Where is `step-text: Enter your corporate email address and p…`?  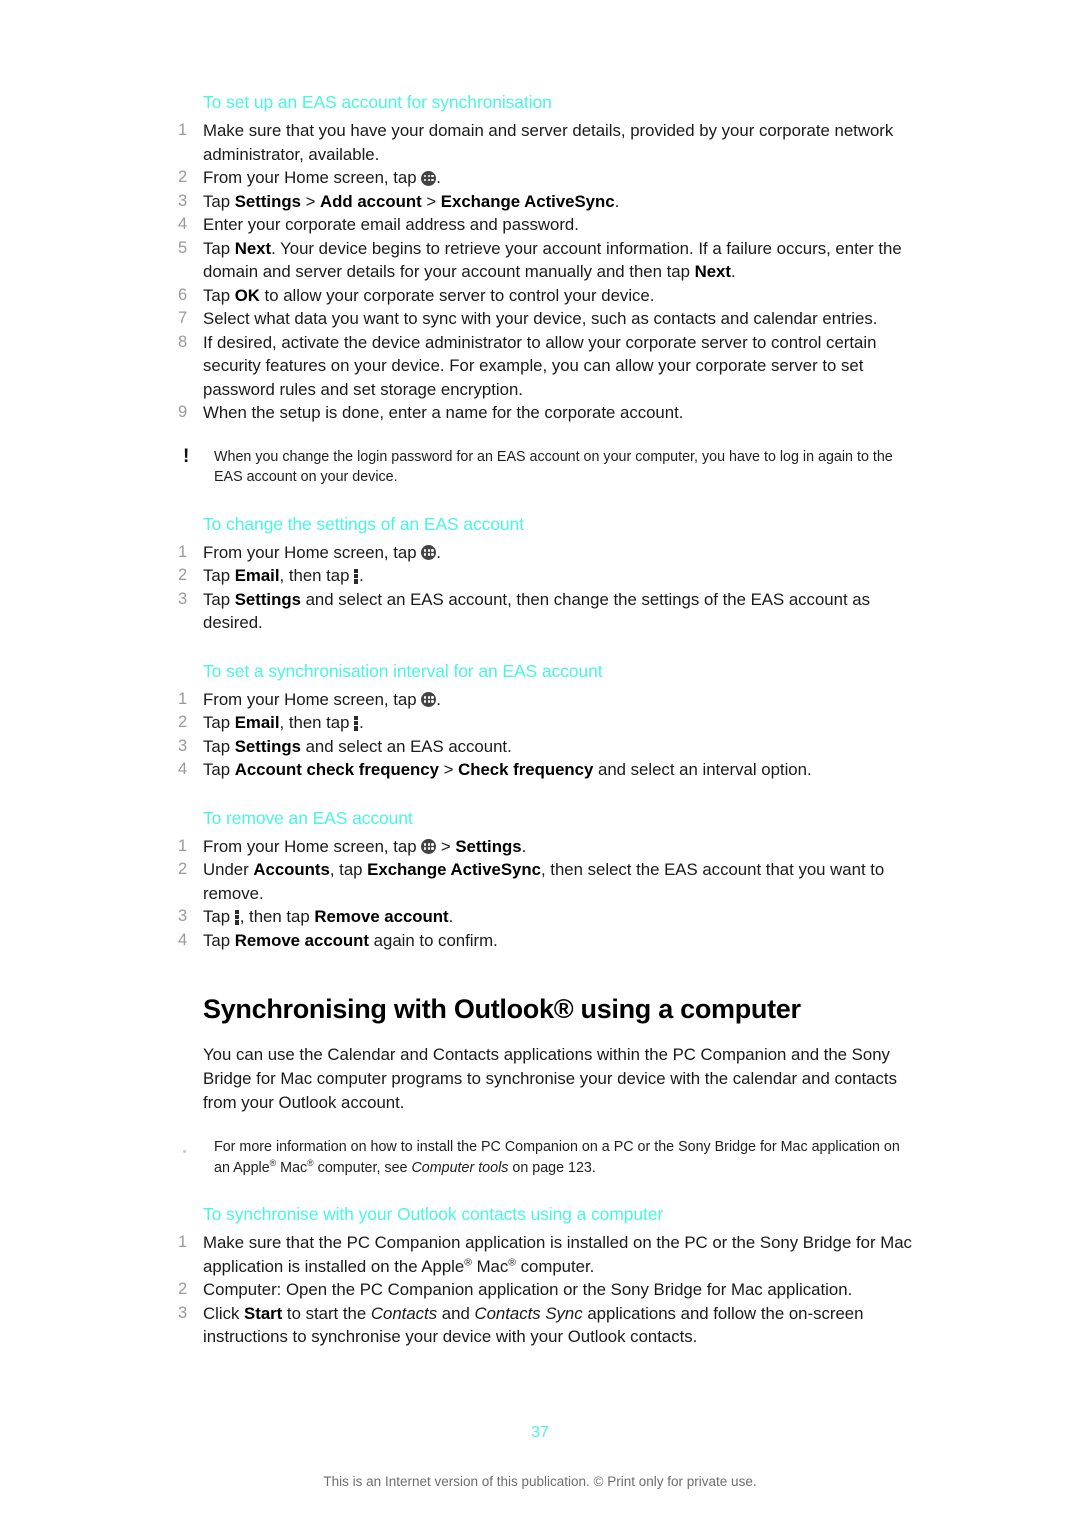
step-text: Enter your corporate email address and p… is located at coordinates (391, 224).